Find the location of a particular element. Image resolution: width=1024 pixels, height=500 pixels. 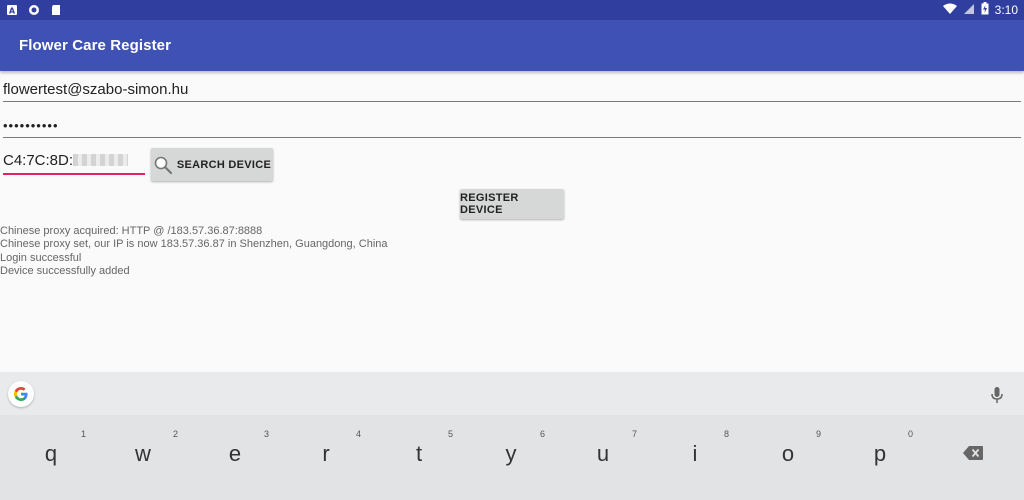

keyboard-toolbar is located at coordinates (512, 393).